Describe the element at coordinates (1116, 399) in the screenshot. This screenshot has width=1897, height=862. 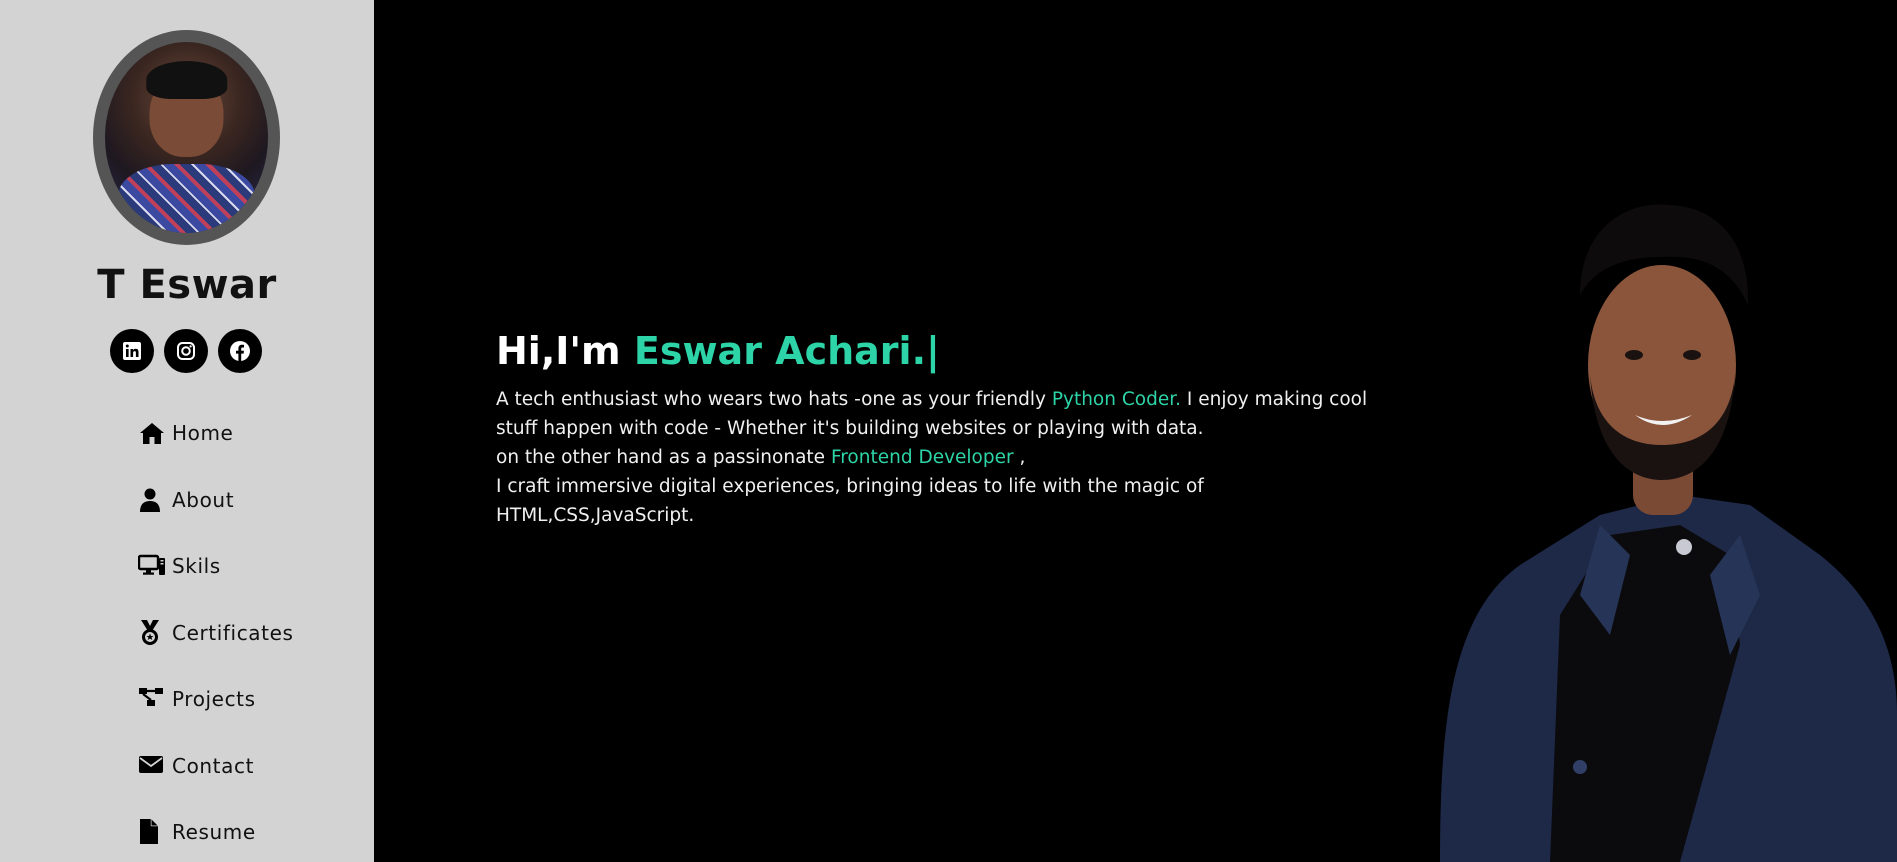
I see `python-coder-highlight: Python Coder.` at that location.